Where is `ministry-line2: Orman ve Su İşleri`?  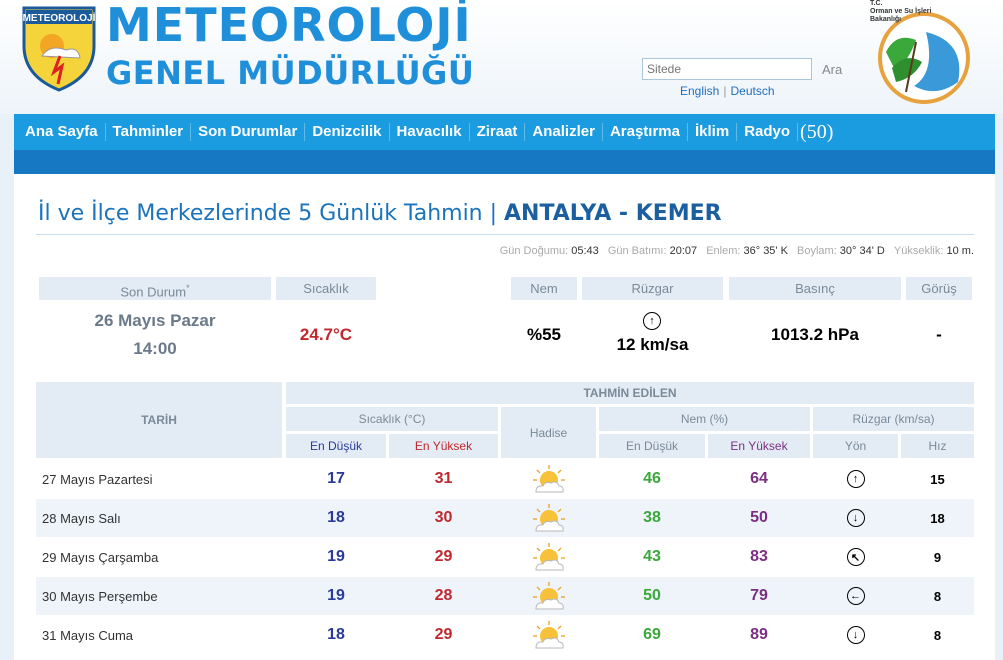
ministry-line2: Orman ve Su İşleri is located at coordinates (901, 11).